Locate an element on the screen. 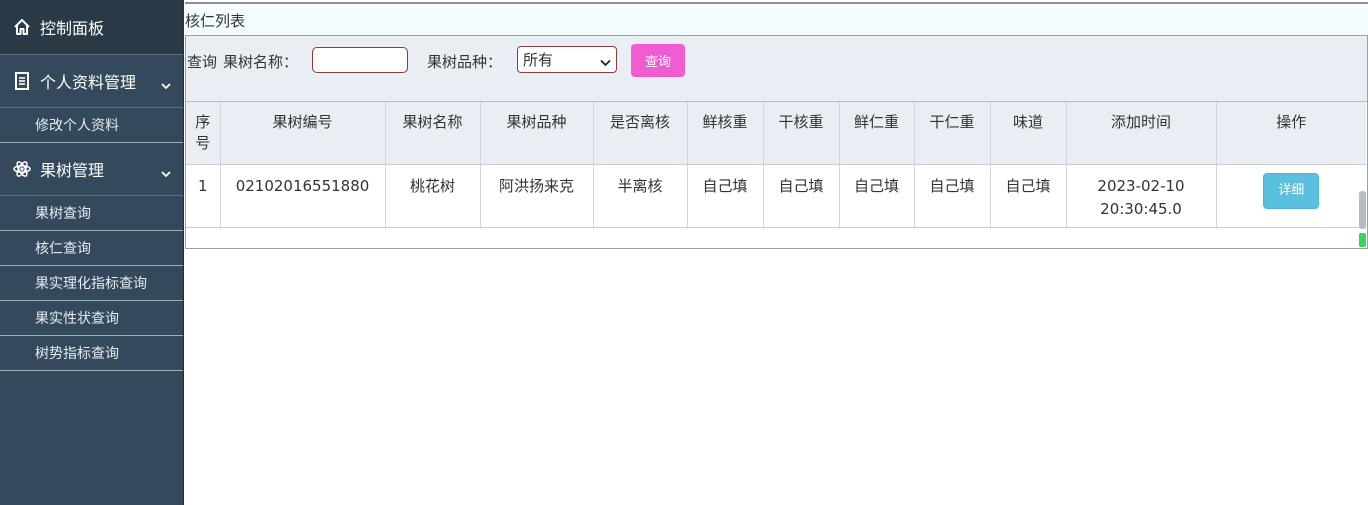 This screenshot has height=505, width=1368. cell-tree-code: 02102016551880 is located at coordinates (303, 196).